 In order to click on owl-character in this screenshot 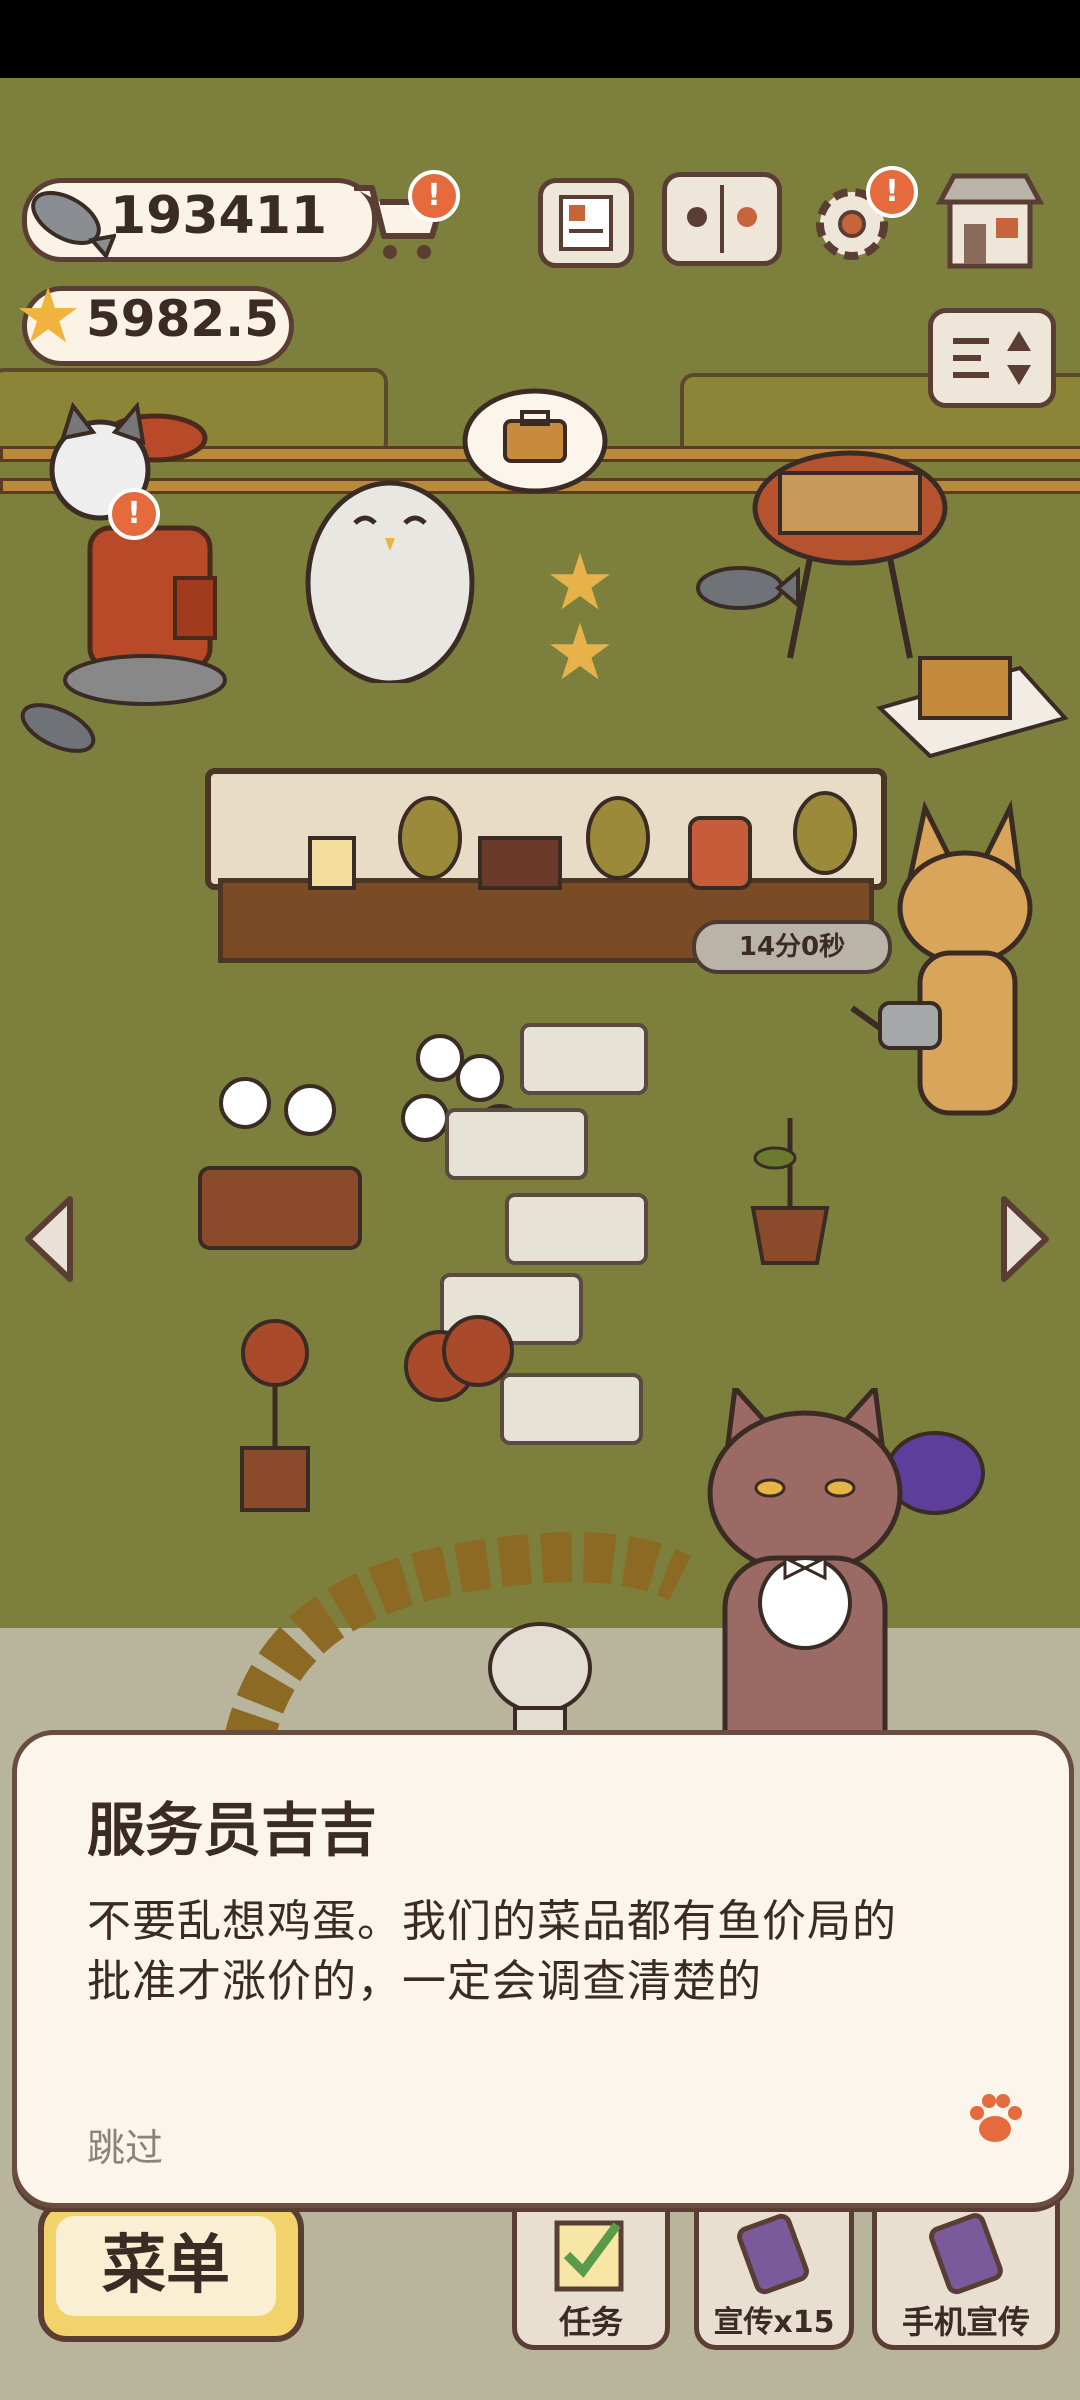, I will do `click(390, 568)`.